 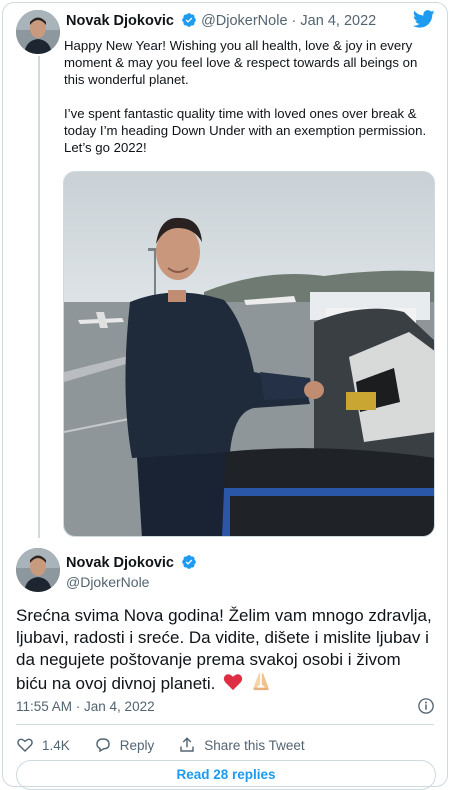 I want to click on tweet-date: Jan 4, 2022, so click(x=338, y=21).